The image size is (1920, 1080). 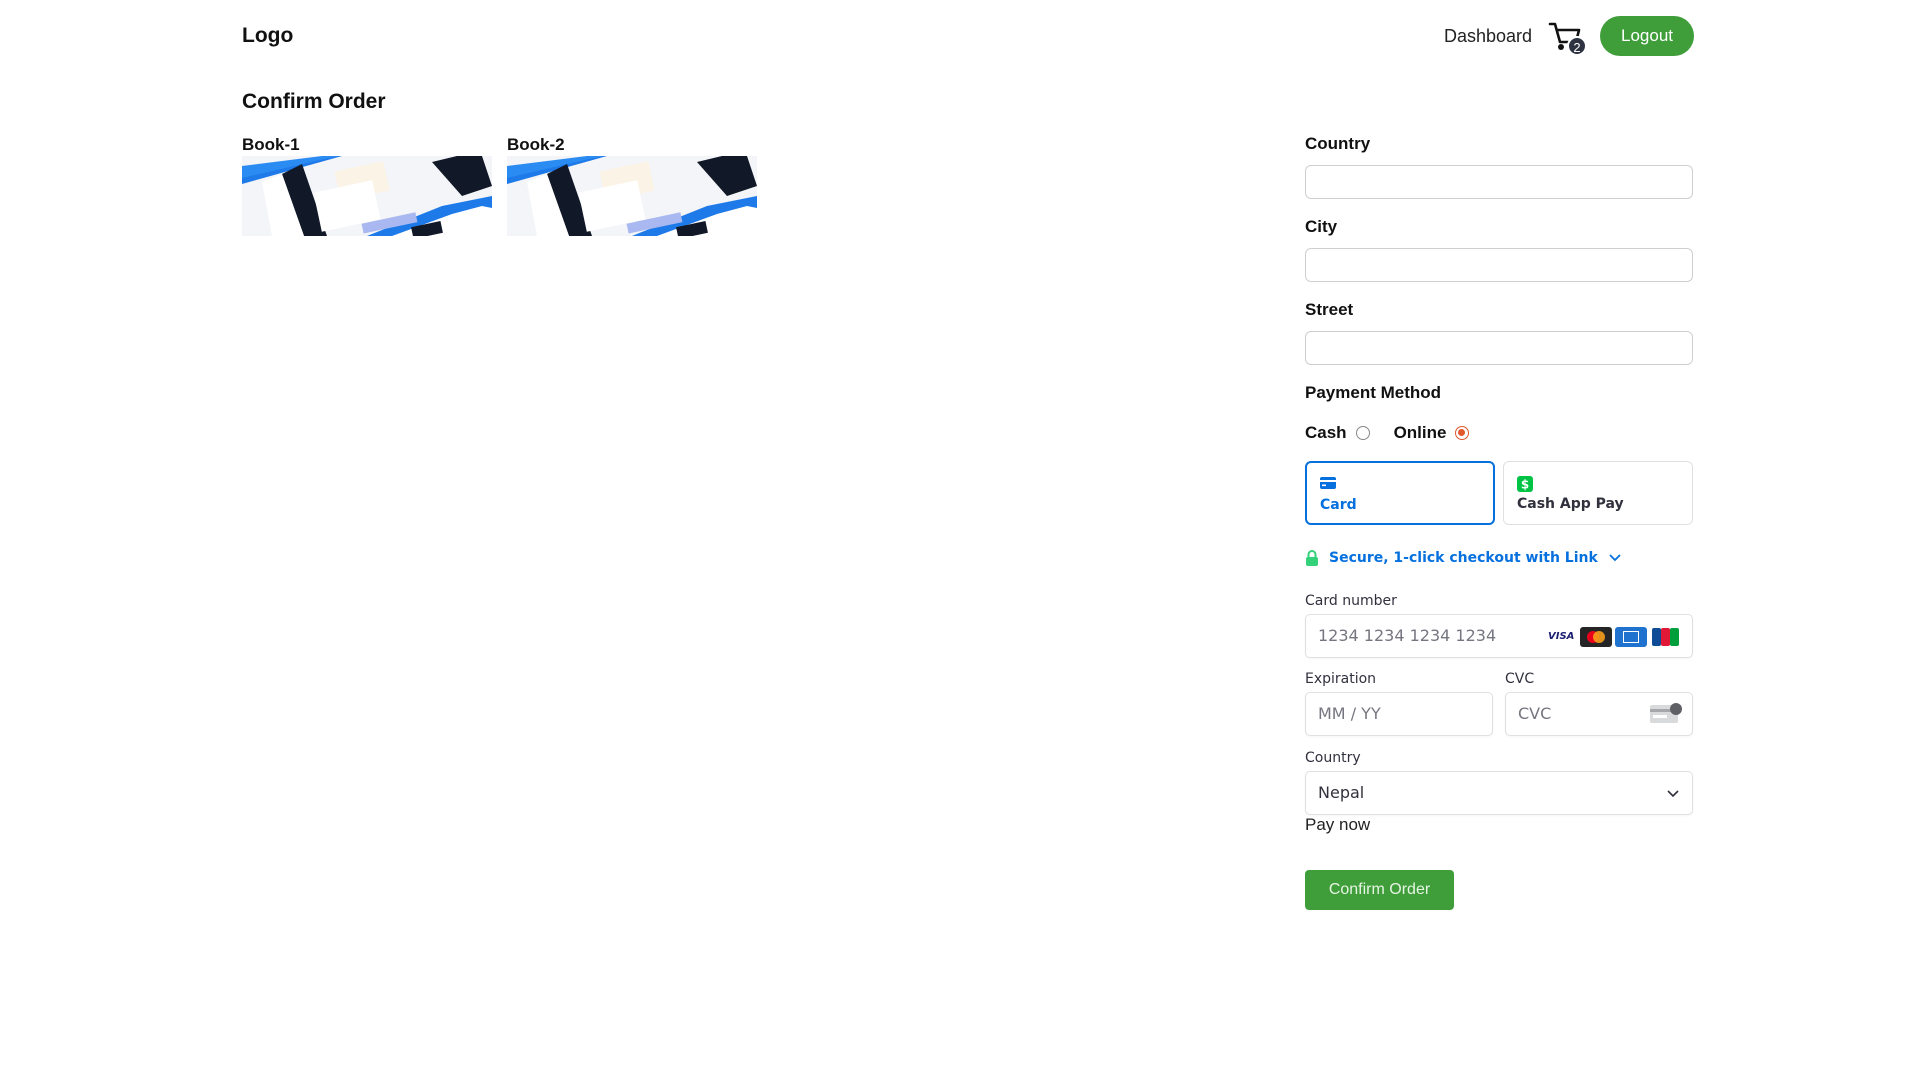 I want to click on country-select-value: Nepal, so click(x=1341, y=792).